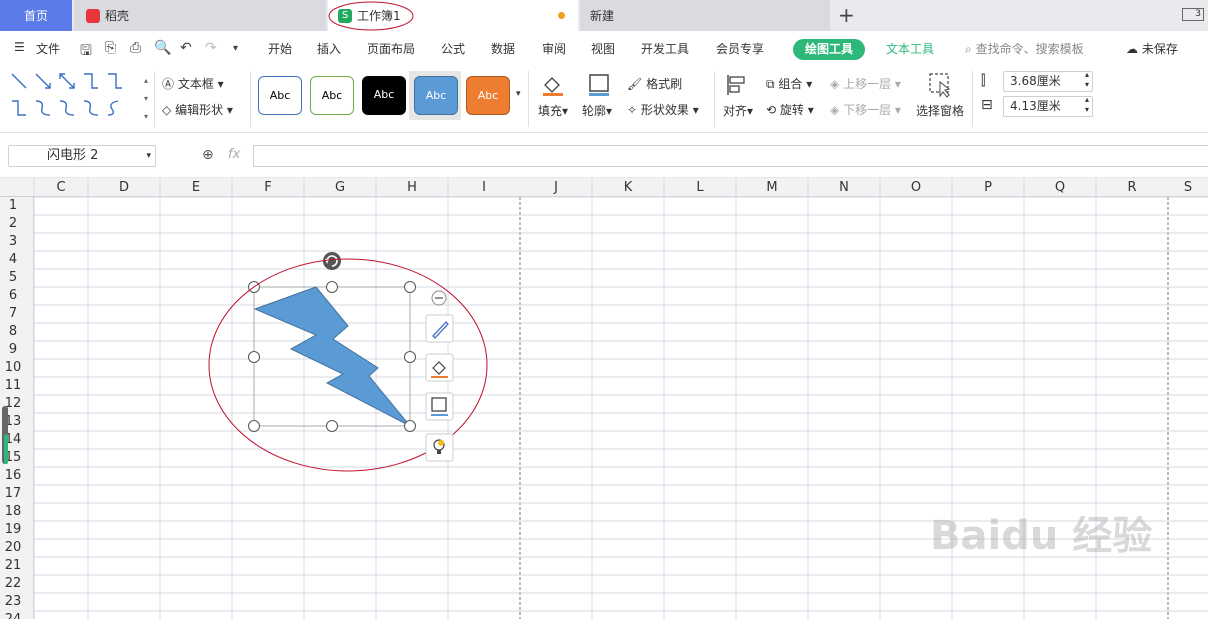  What do you see at coordinates (439, 406) in the screenshot?
I see `float-outline-button` at bounding box center [439, 406].